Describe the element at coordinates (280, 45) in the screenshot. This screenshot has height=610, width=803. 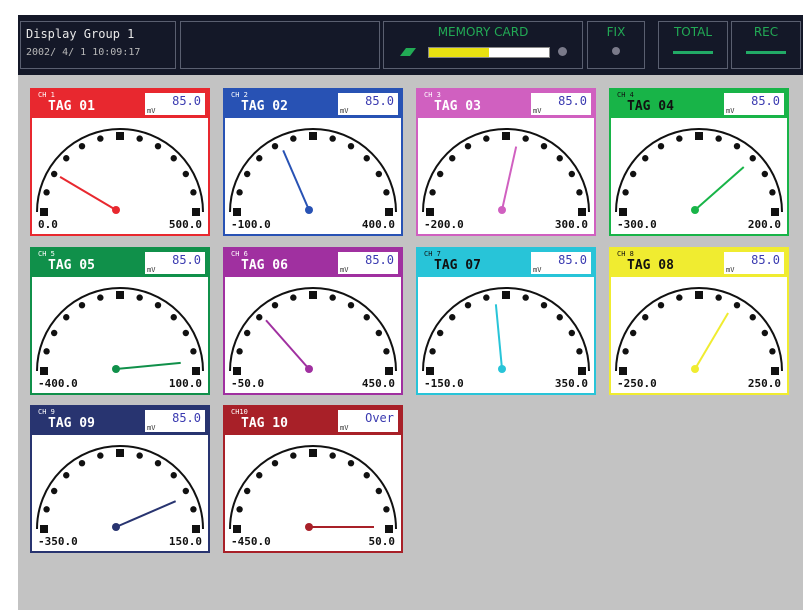
I see `message-area` at that location.